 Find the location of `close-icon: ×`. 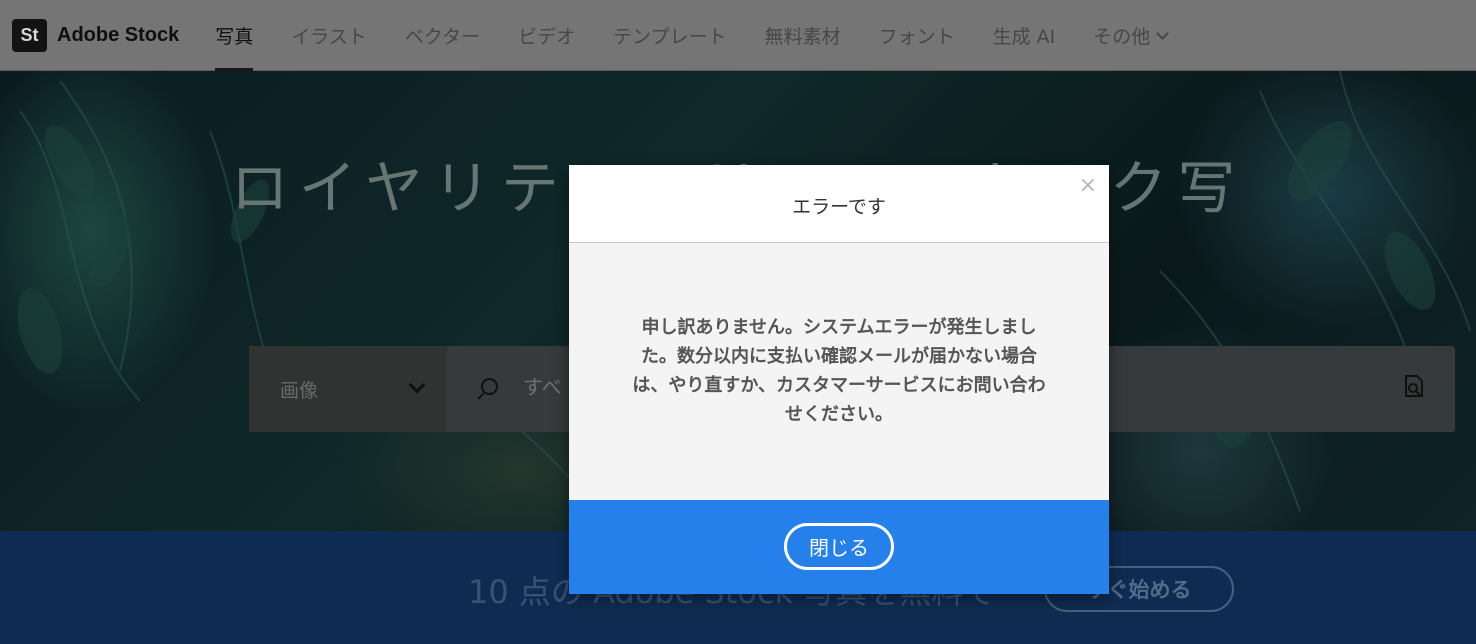

close-icon: × is located at coordinates (1088, 186).